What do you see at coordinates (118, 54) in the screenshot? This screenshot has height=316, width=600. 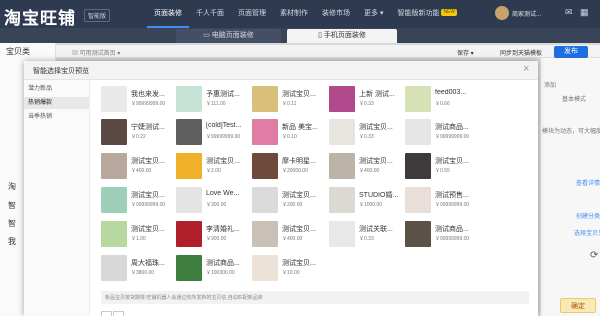 I see `chevron-down-icon: ▾` at bounding box center [118, 54].